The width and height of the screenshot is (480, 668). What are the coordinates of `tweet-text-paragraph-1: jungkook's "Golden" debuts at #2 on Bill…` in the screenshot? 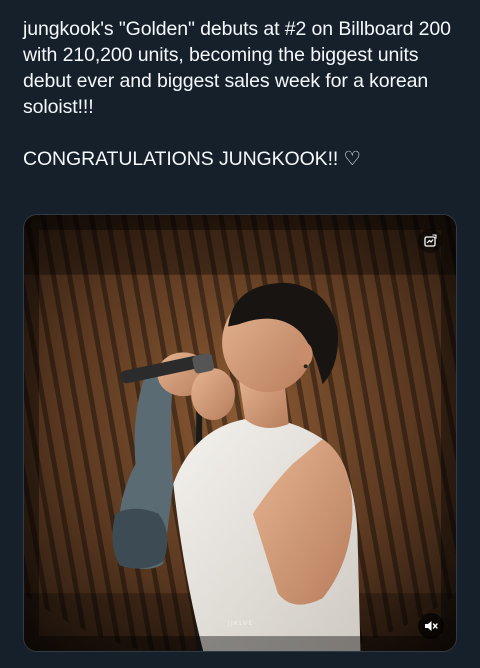 It's located at (237, 68).